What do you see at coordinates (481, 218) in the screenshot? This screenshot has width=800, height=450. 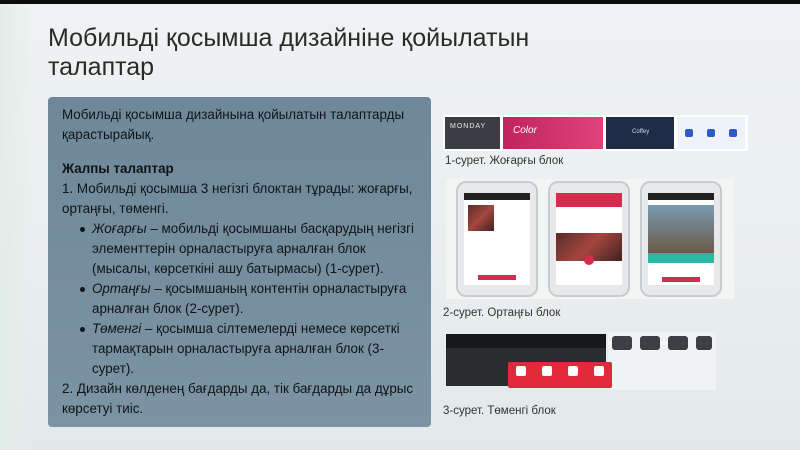 I see `profile-image` at bounding box center [481, 218].